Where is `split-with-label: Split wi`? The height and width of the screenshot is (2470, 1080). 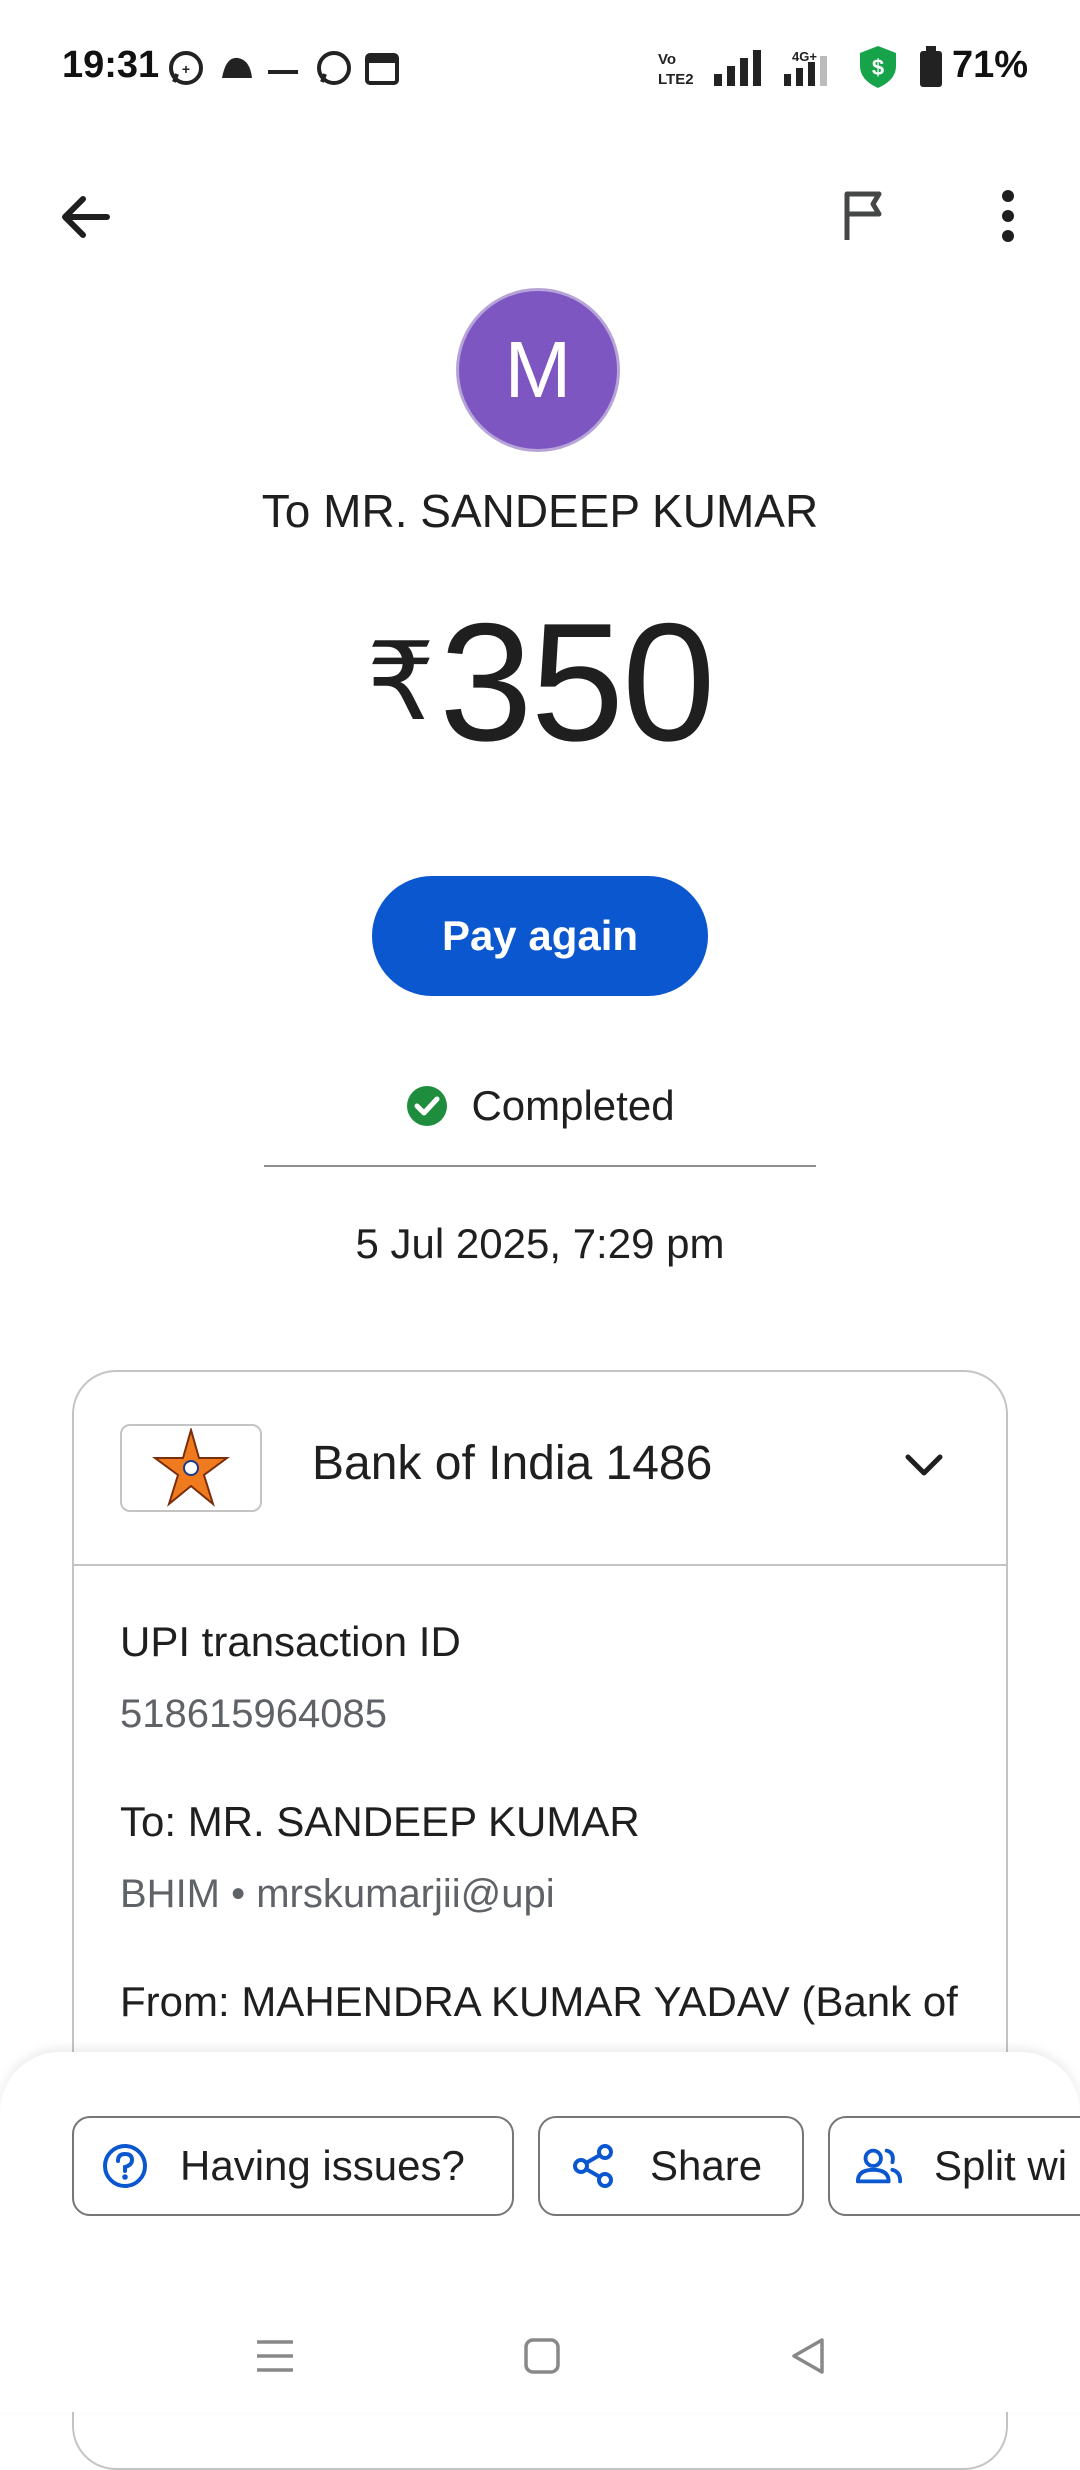
split-with-label: Split wi is located at coordinates (1001, 2165).